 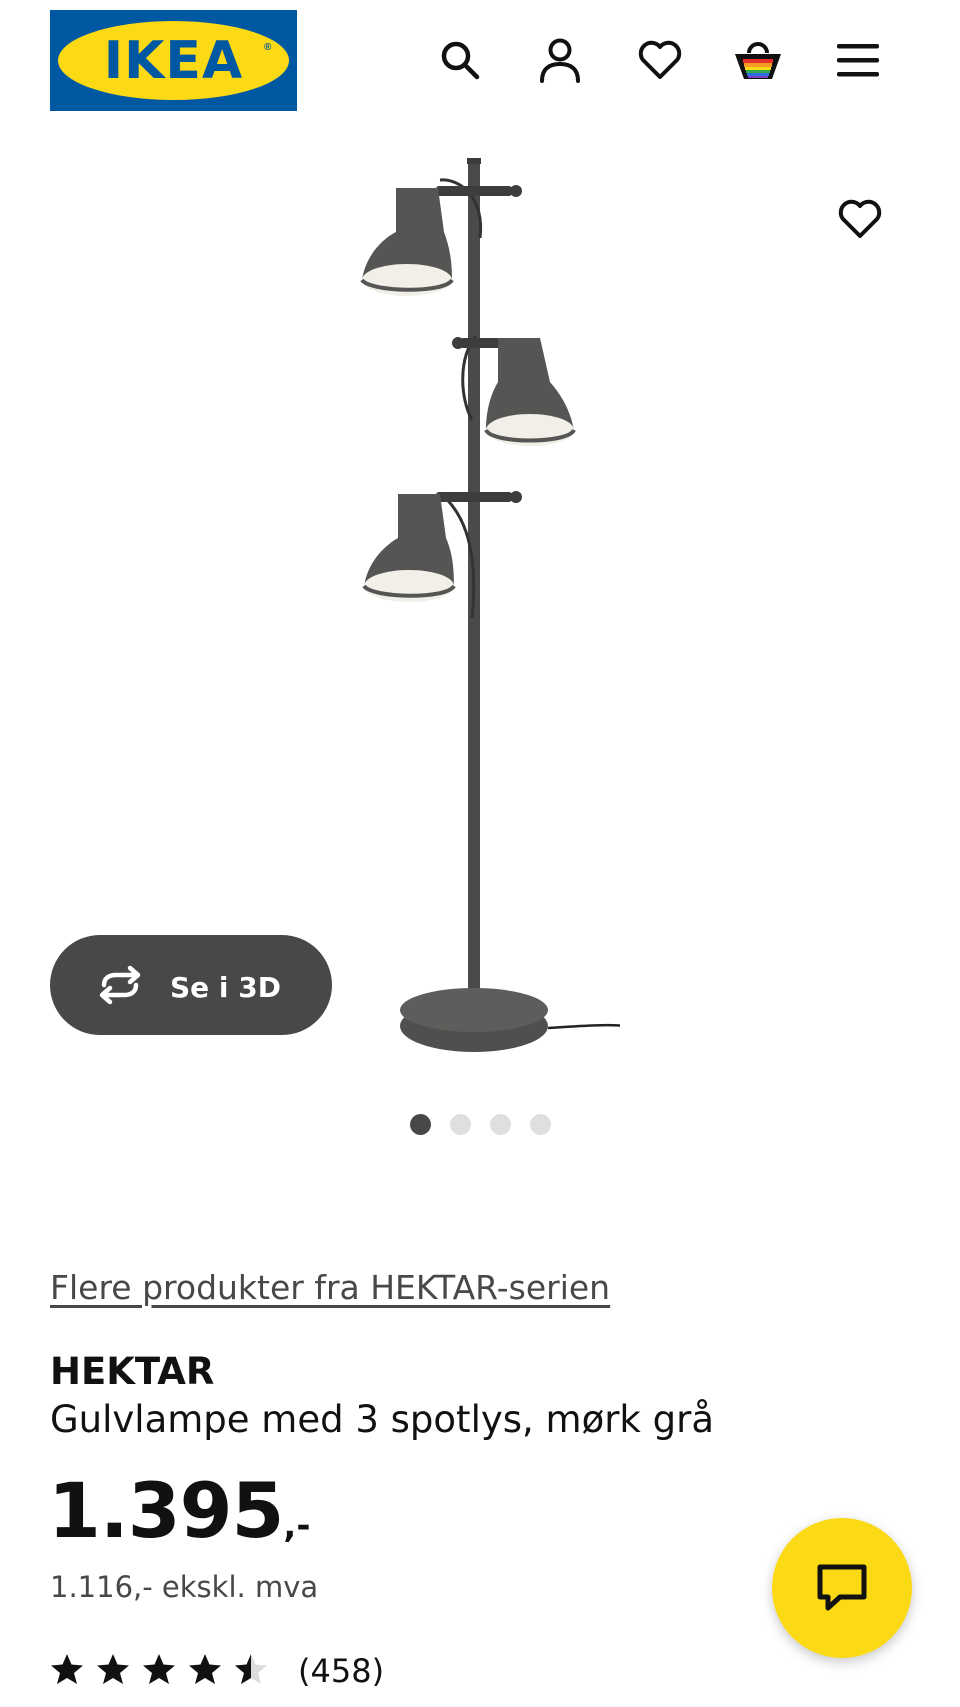 I want to click on review-count: (458), so click(x=341, y=1671).